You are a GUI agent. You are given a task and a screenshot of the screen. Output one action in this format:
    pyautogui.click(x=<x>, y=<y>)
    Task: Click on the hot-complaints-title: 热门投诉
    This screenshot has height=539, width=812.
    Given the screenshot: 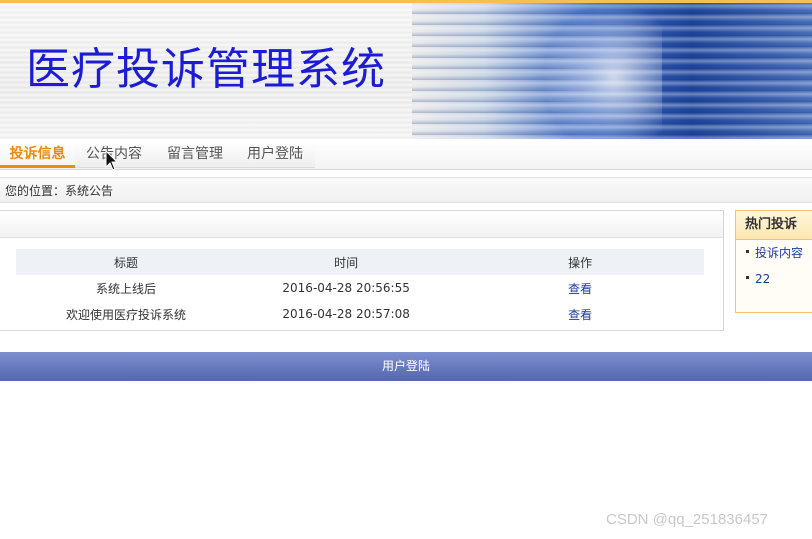 What is the action you would take?
    pyautogui.click(x=774, y=225)
    